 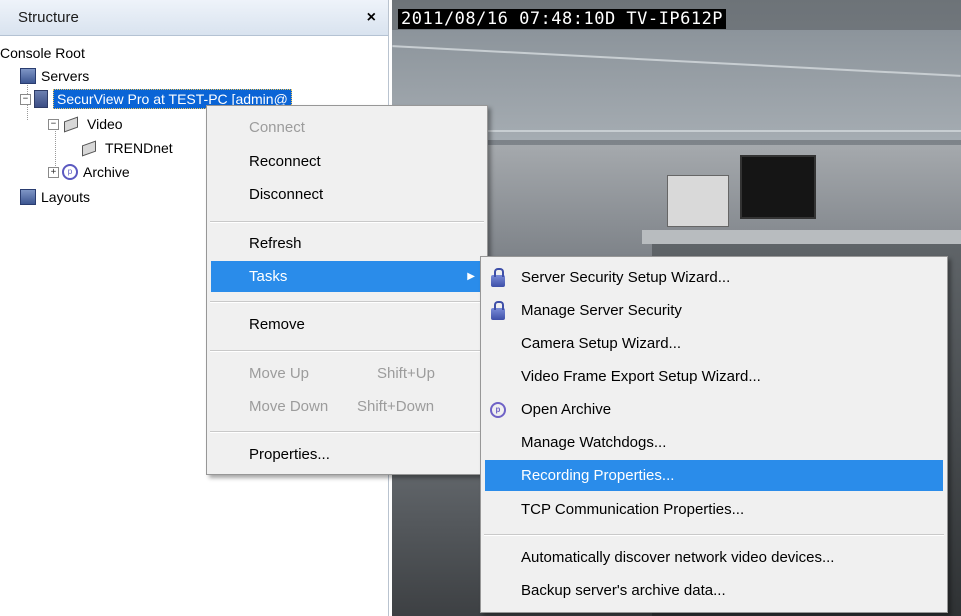 What do you see at coordinates (275, 243) in the screenshot?
I see `menu-item-label: Refresh` at bounding box center [275, 243].